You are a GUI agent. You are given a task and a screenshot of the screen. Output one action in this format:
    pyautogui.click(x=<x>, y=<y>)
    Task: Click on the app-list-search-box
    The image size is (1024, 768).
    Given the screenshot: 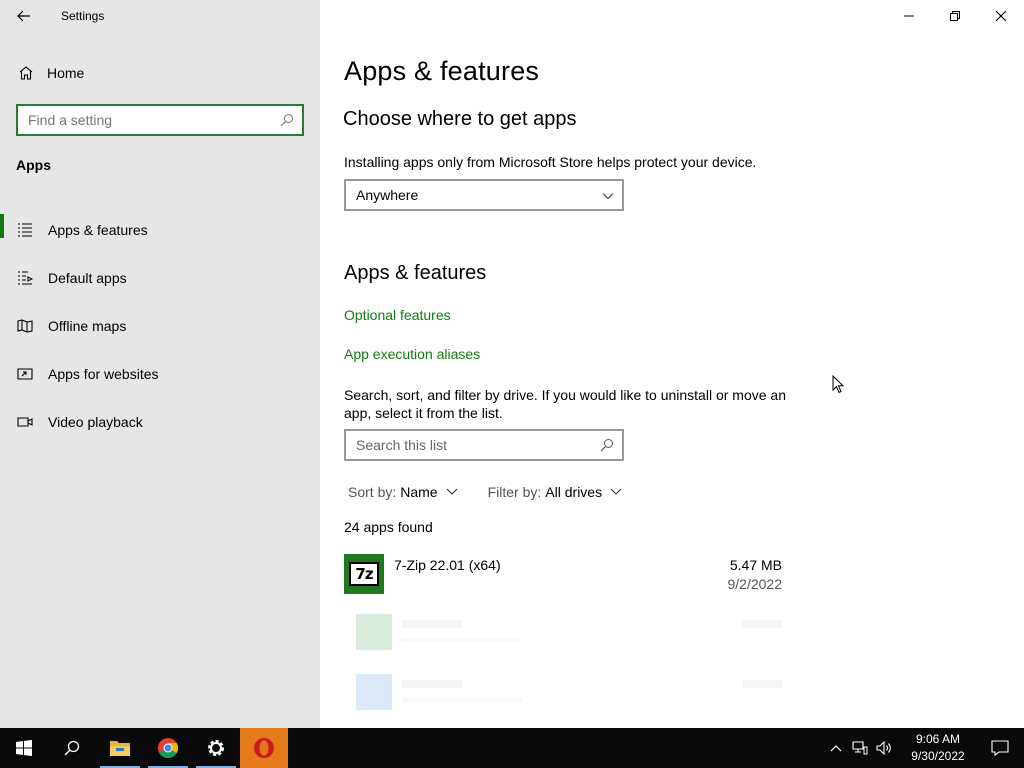 What is the action you would take?
    pyautogui.click(x=484, y=445)
    